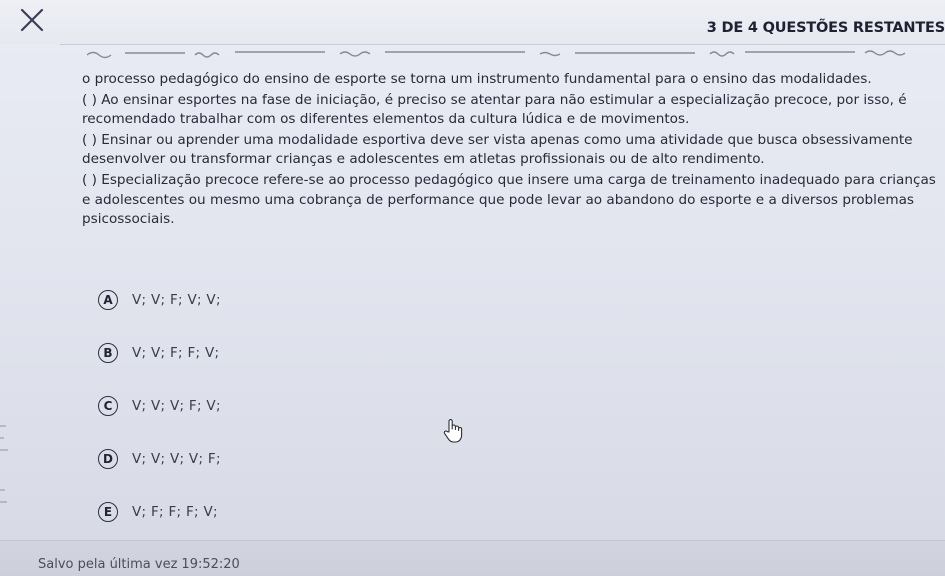  What do you see at coordinates (510, 53) in the screenshot?
I see `partially-hidden-text-line` at bounding box center [510, 53].